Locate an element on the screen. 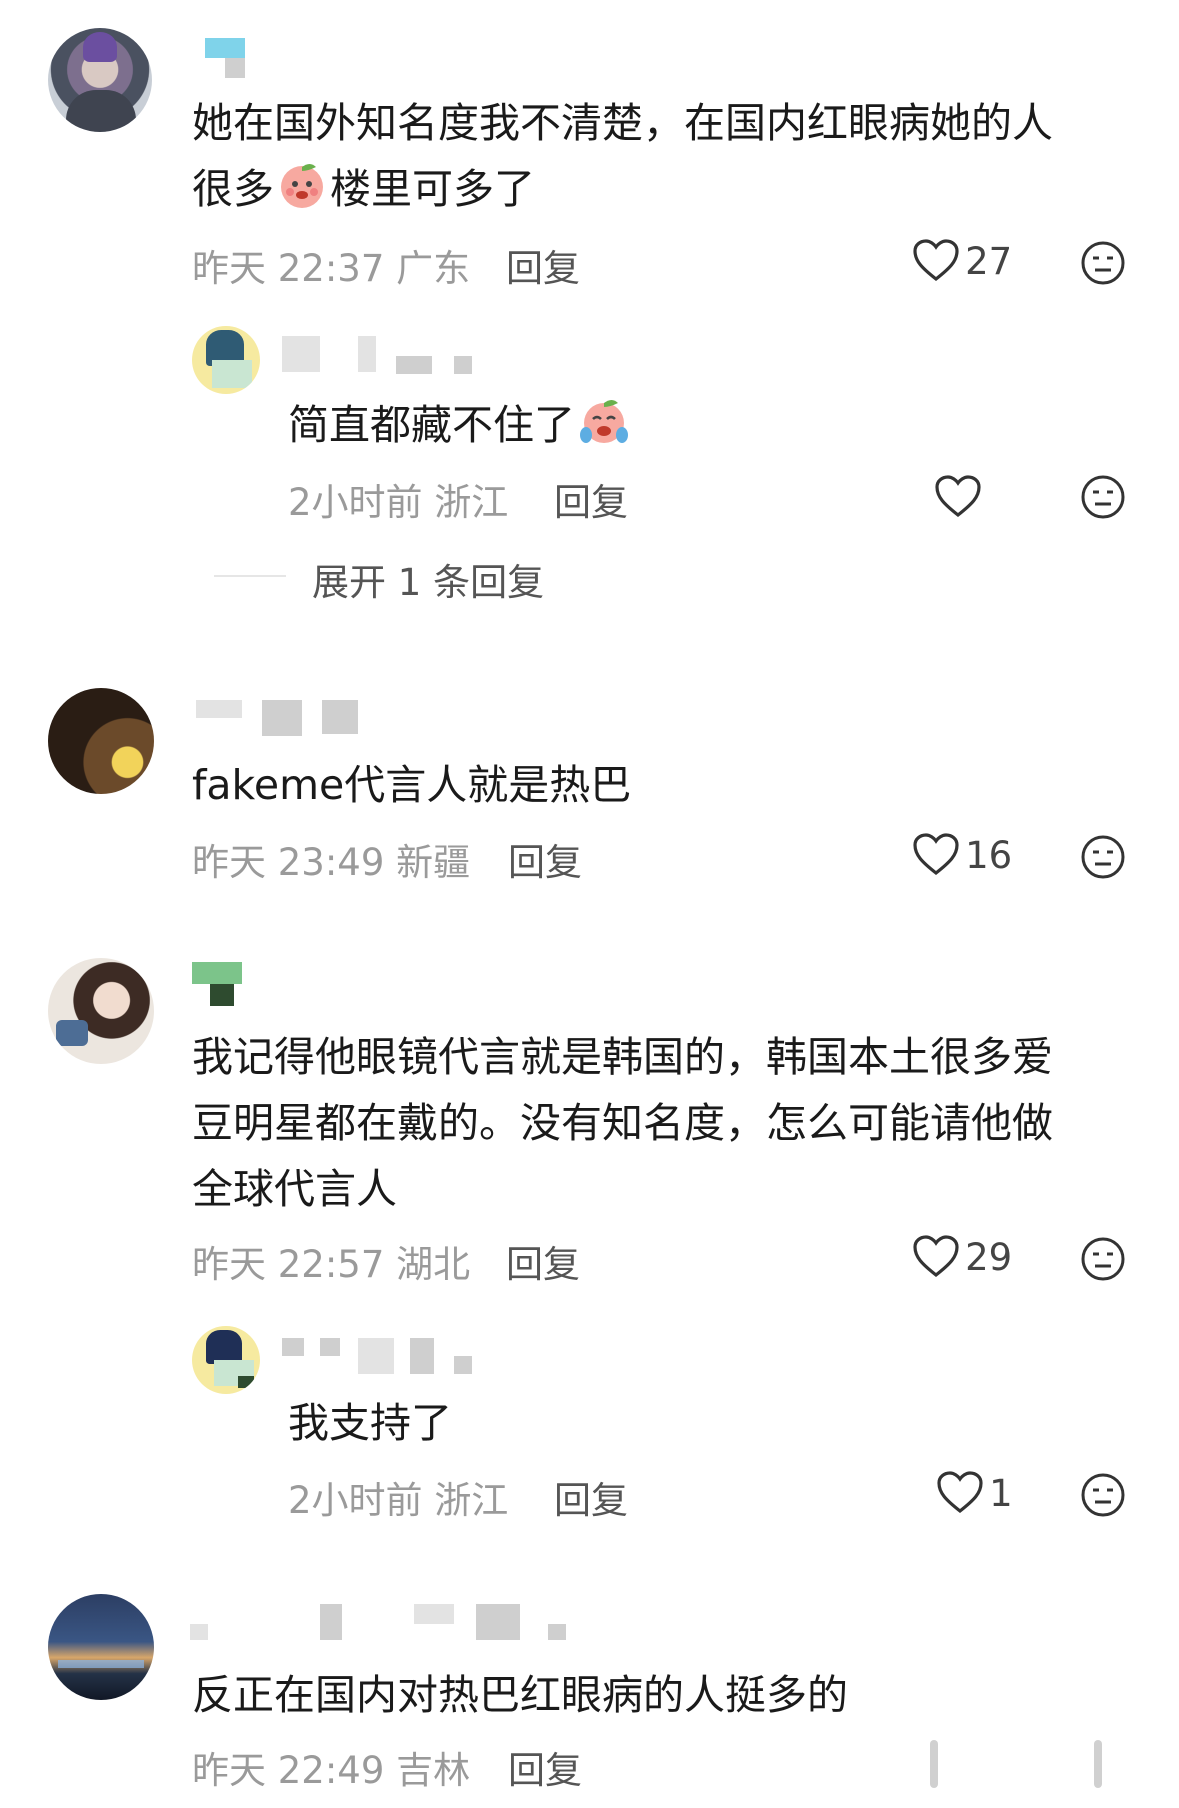 This screenshot has height=1808, width=1179. comment-text: 她在国外知名度我不清楚，在国内红眼病她的人 is located at coordinates (622, 123).